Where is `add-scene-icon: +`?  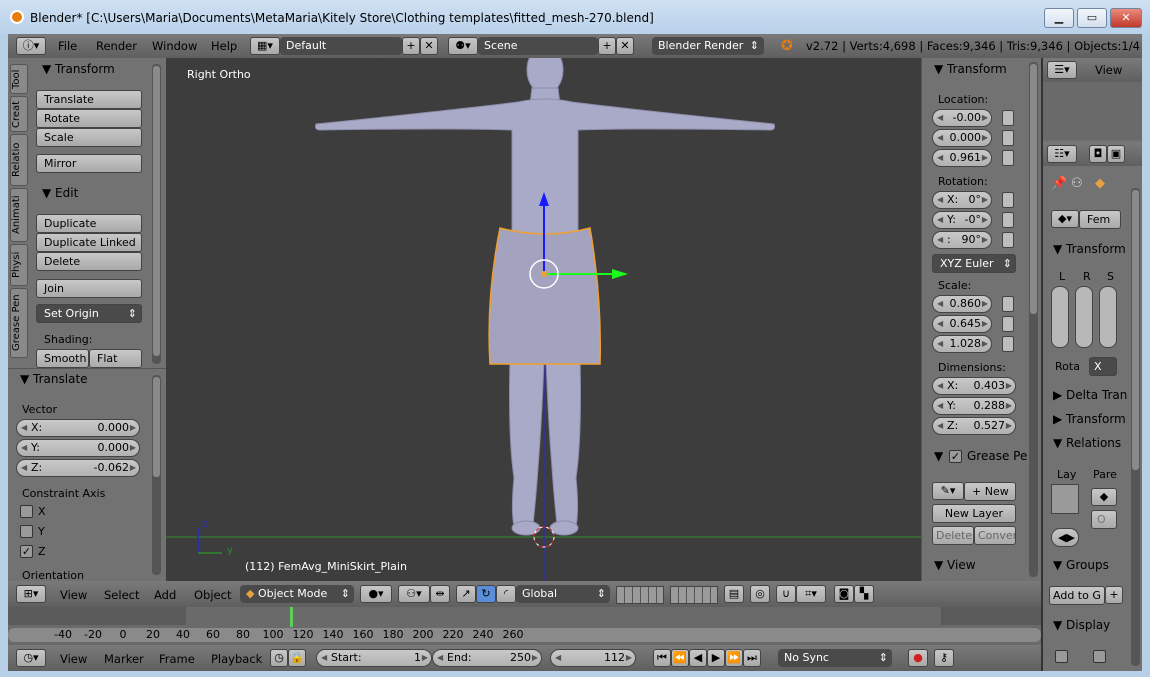 add-scene-icon: + is located at coordinates (607, 46).